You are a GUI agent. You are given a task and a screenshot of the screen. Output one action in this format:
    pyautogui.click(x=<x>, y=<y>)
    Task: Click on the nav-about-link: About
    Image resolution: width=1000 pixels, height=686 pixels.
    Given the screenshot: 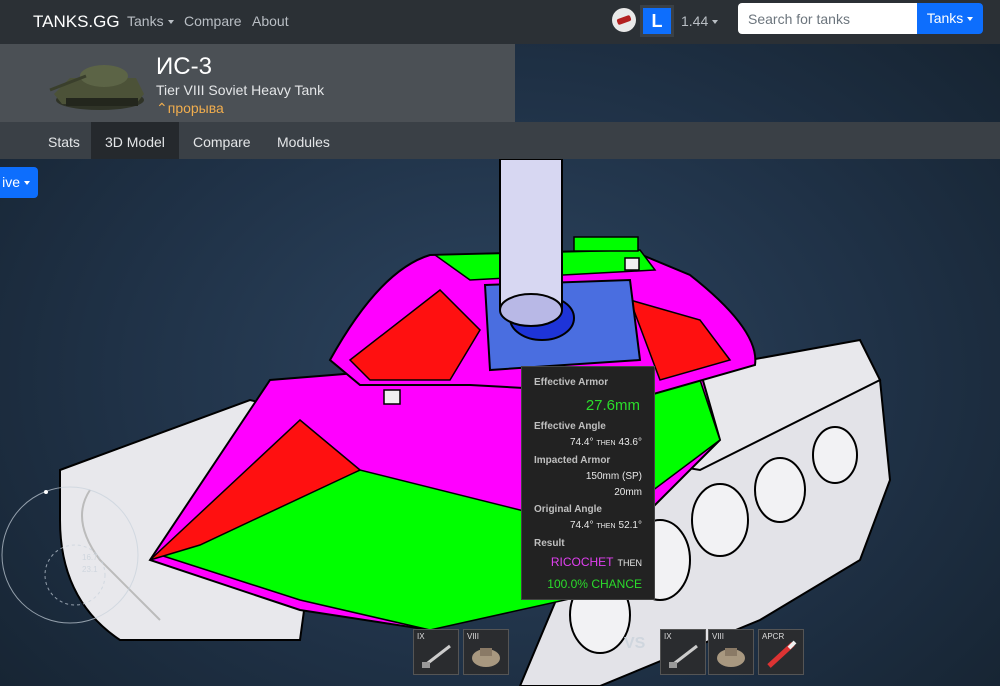 What is the action you would take?
    pyautogui.click(x=270, y=21)
    